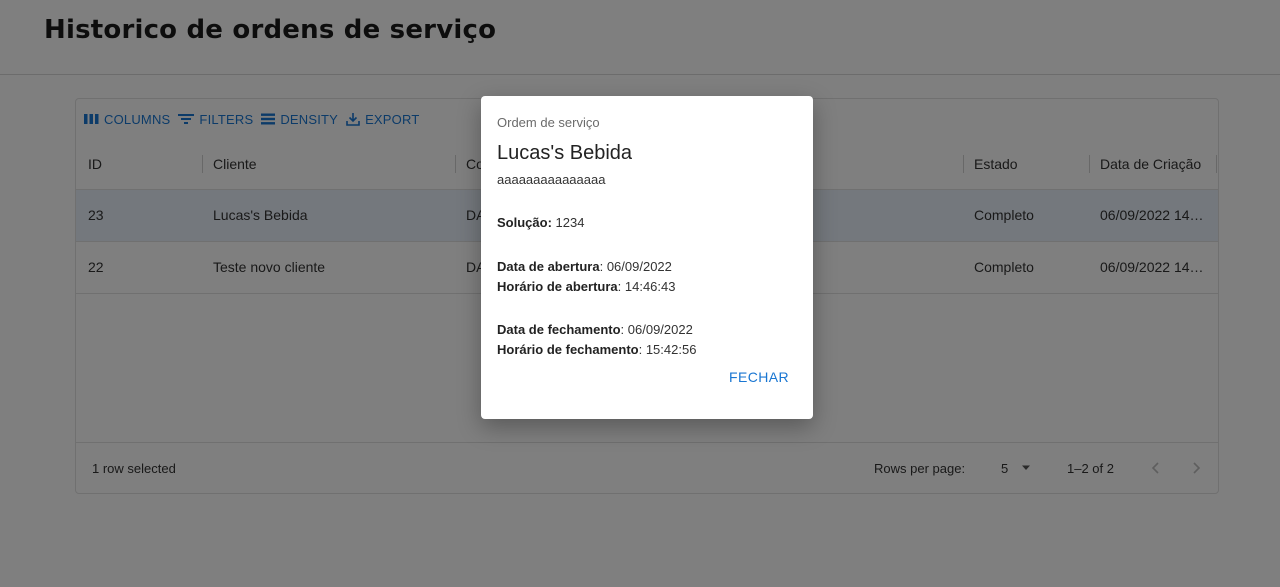 This screenshot has height=587, width=1280. What do you see at coordinates (565, 153) in the screenshot?
I see `dialog-title: Lucas's Bebida` at bounding box center [565, 153].